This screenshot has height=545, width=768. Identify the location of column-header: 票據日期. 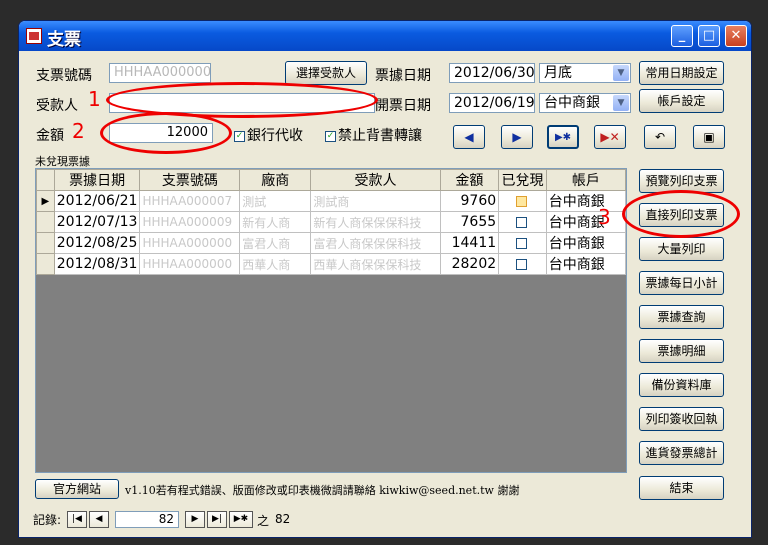
(97, 180).